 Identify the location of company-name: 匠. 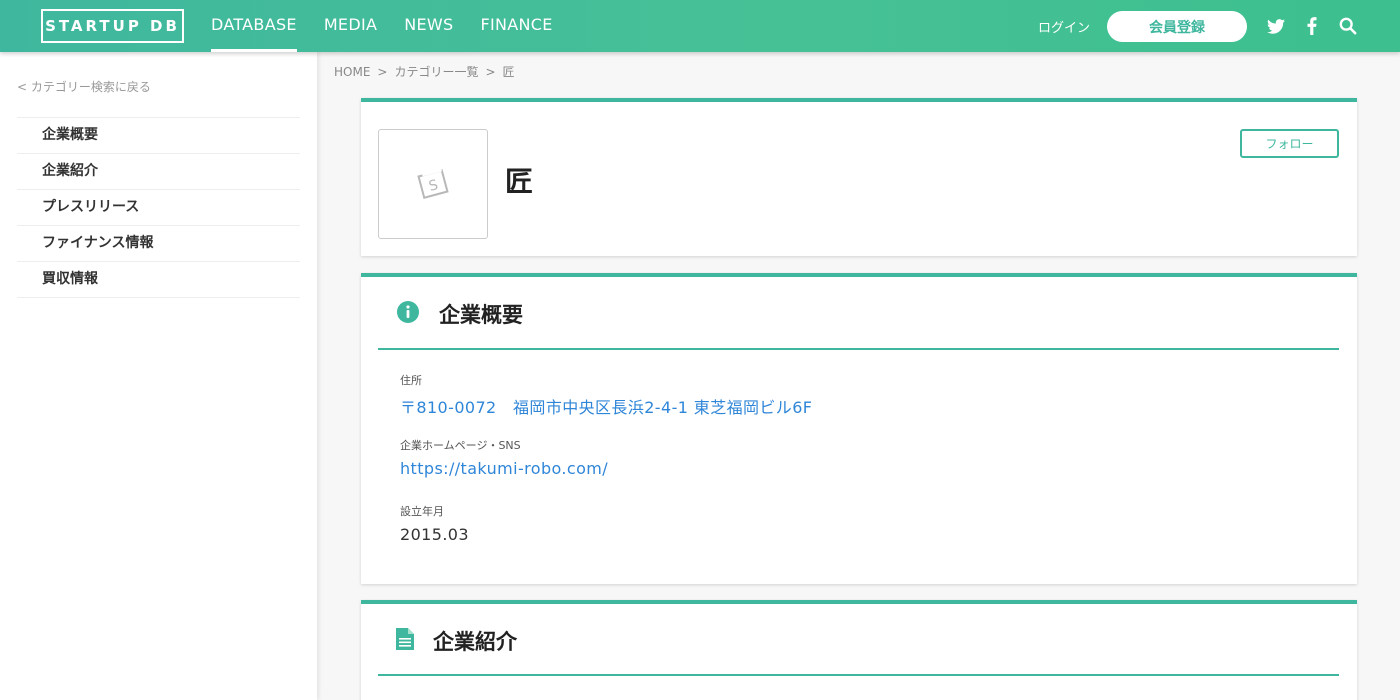
(519, 181).